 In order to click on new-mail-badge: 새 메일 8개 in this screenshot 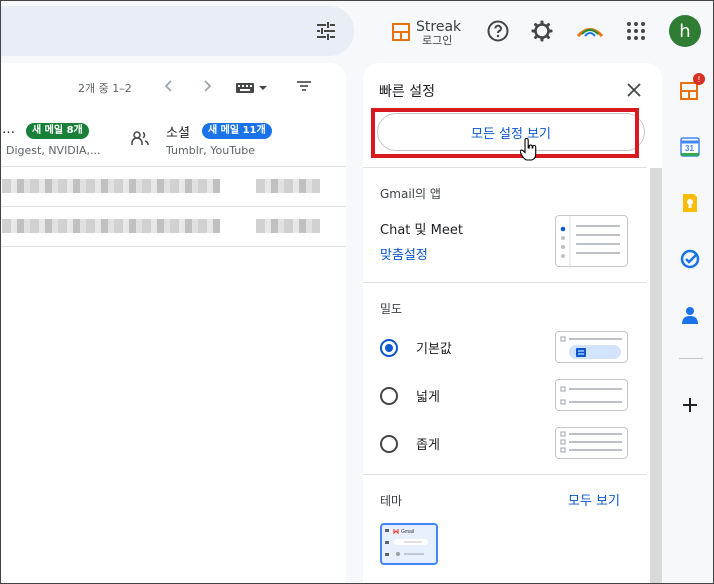, I will do `click(57, 131)`.